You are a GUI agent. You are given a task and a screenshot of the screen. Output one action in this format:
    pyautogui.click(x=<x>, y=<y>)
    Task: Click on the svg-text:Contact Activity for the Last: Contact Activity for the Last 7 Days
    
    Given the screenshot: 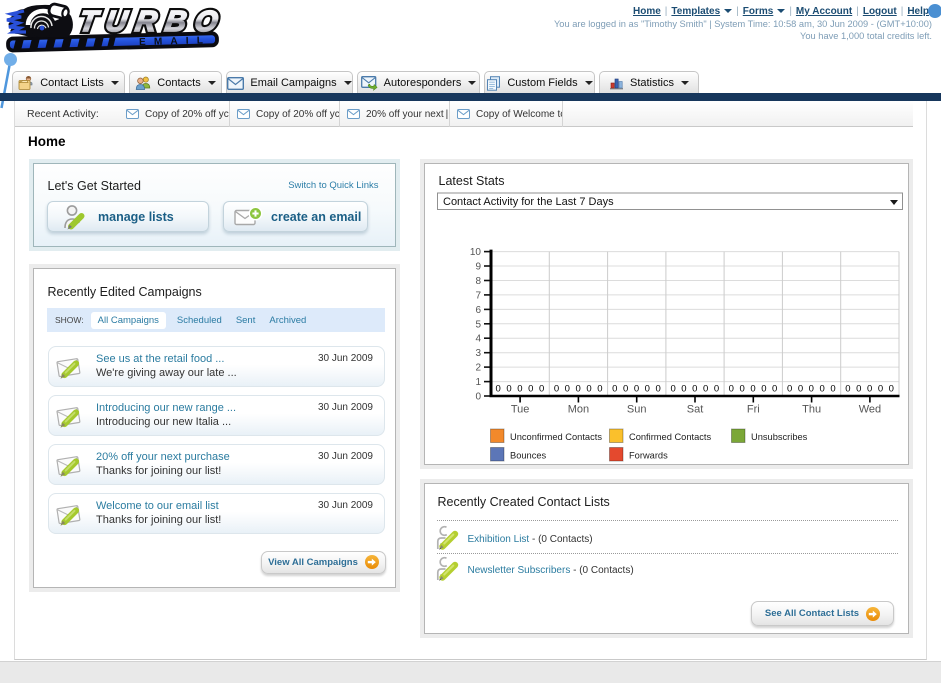 What is the action you would take?
    pyautogui.click(x=528, y=202)
    